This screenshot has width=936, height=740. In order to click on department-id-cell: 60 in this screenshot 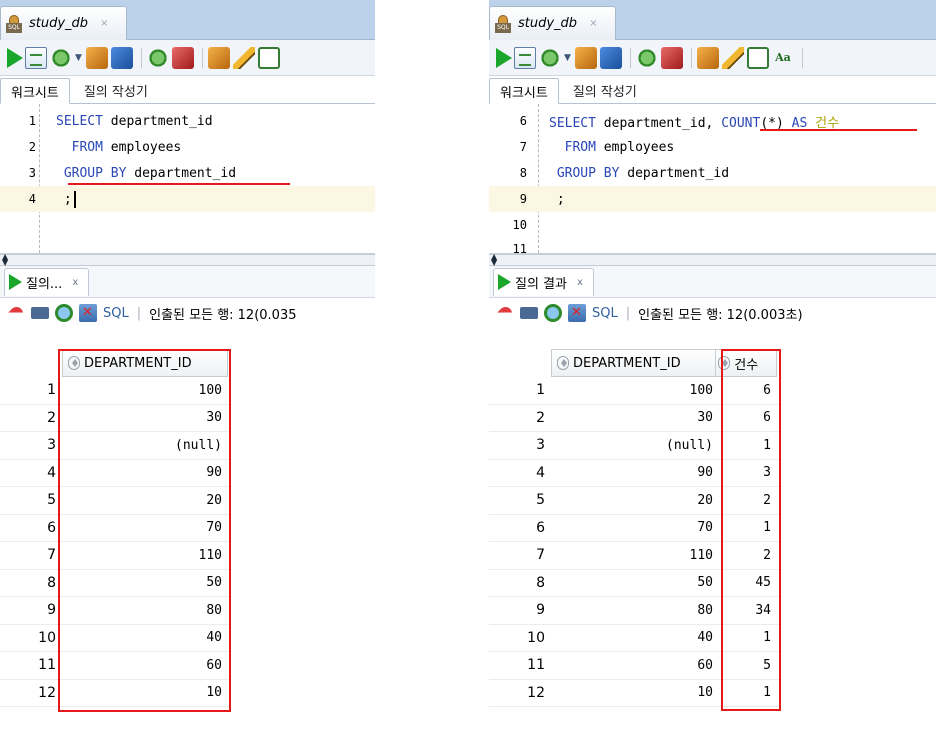, I will do `click(632, 665)`.